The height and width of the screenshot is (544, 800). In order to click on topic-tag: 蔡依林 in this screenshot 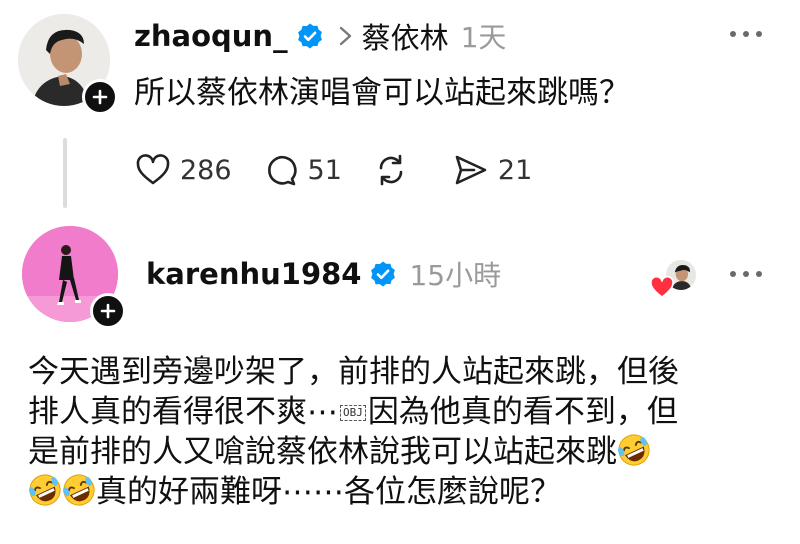, I will do `click(405, 36)`.